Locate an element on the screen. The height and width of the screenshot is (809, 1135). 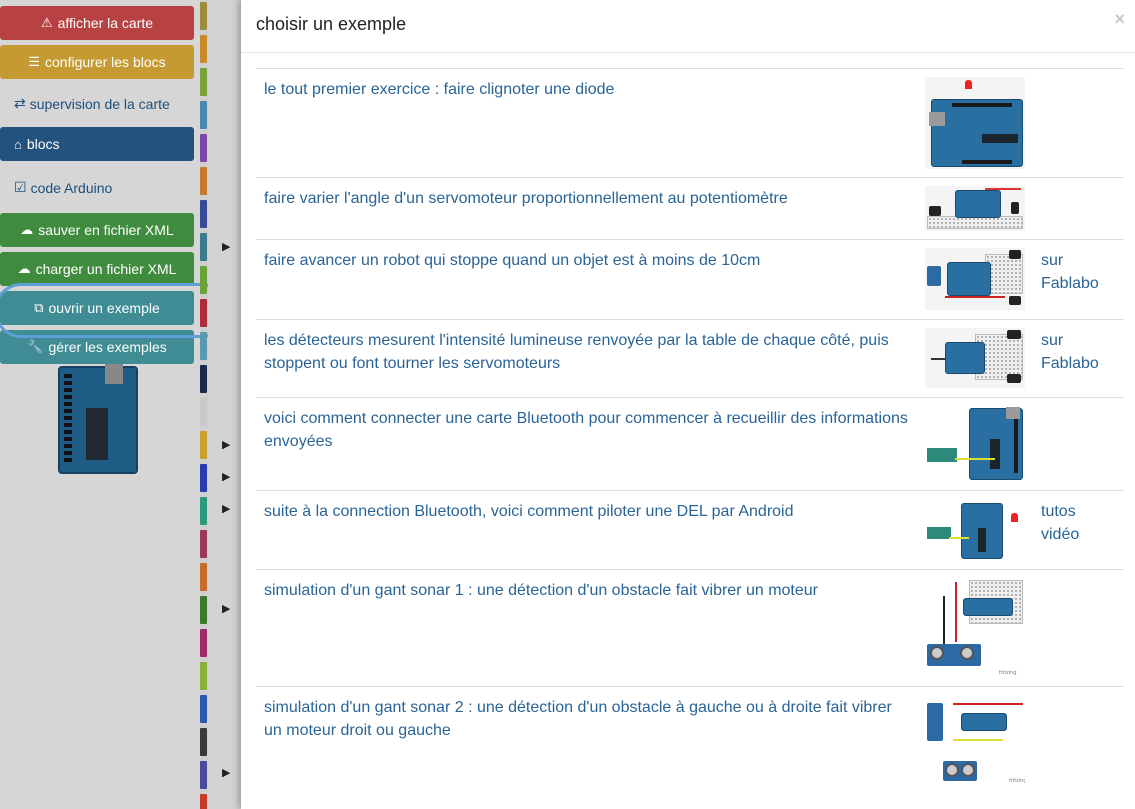
transfer-icon: ⇄ is located at coordinates (20, 103).